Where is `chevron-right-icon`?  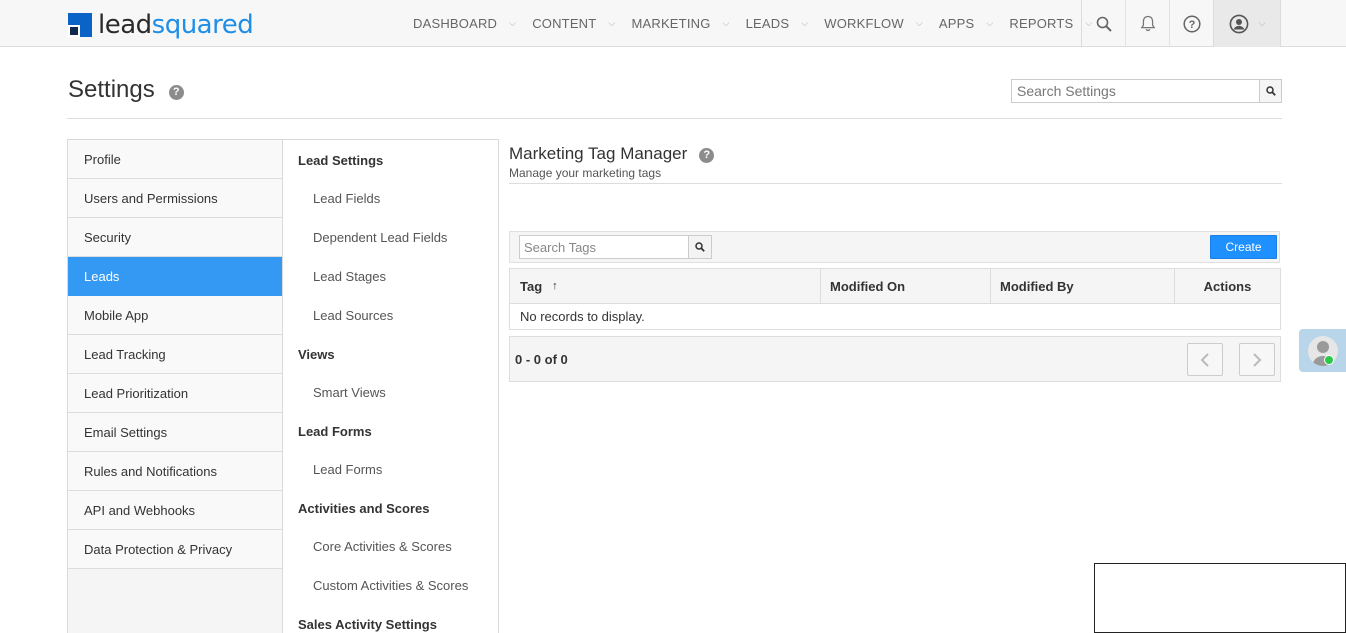 chevron-right-icon is located at coordinates (1257, 359).